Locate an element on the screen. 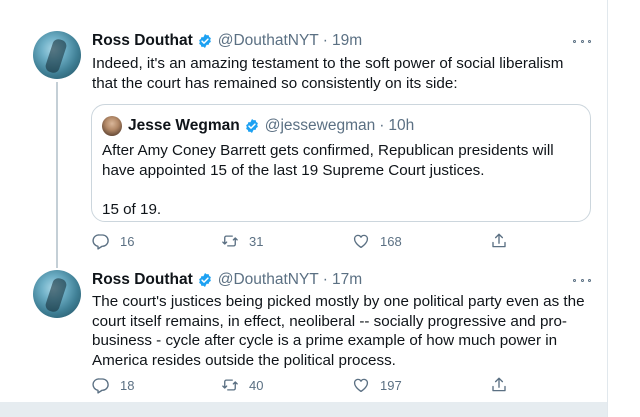 The width and height of the screenshot is (640, 417). like-button: 168 is located at coordinates (377, 241).